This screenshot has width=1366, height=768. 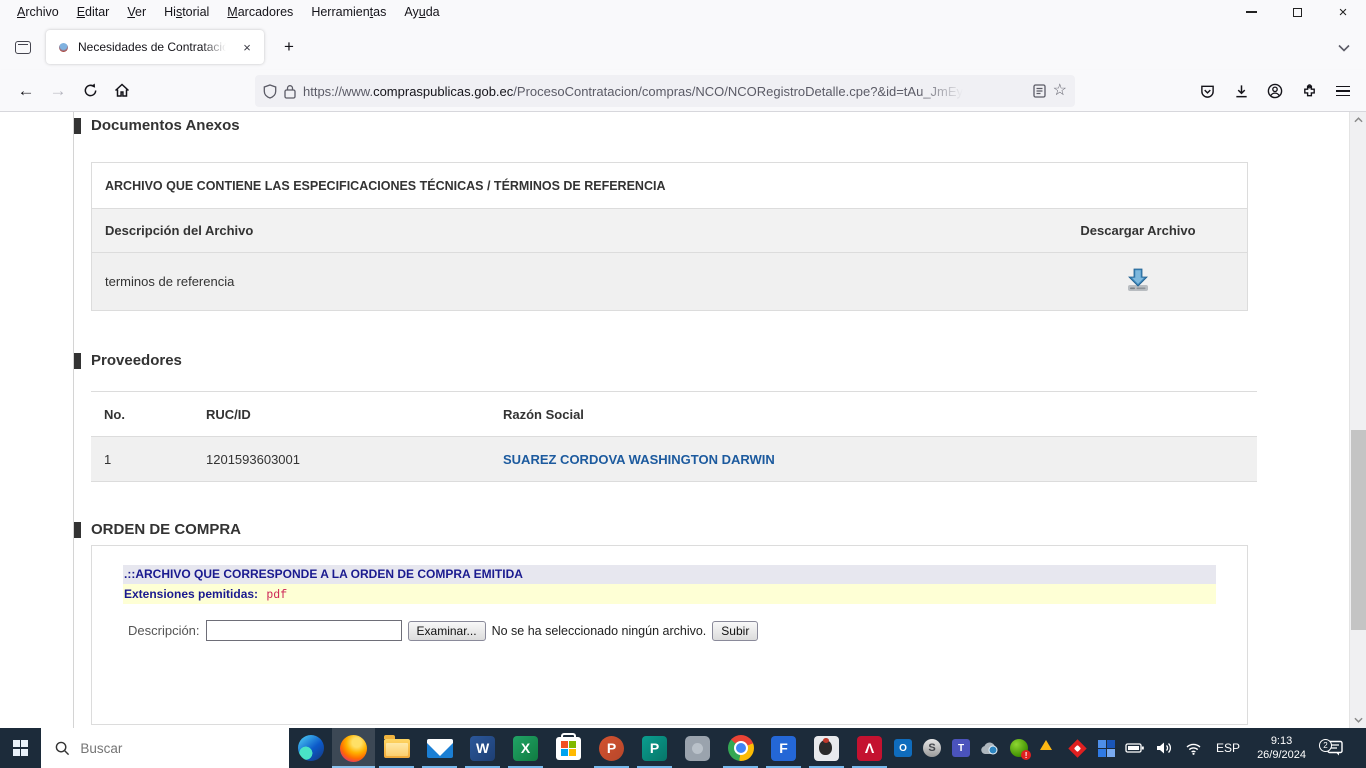 I want to click on menu-herramientas: Herramientas, so click(x=348, y=12).